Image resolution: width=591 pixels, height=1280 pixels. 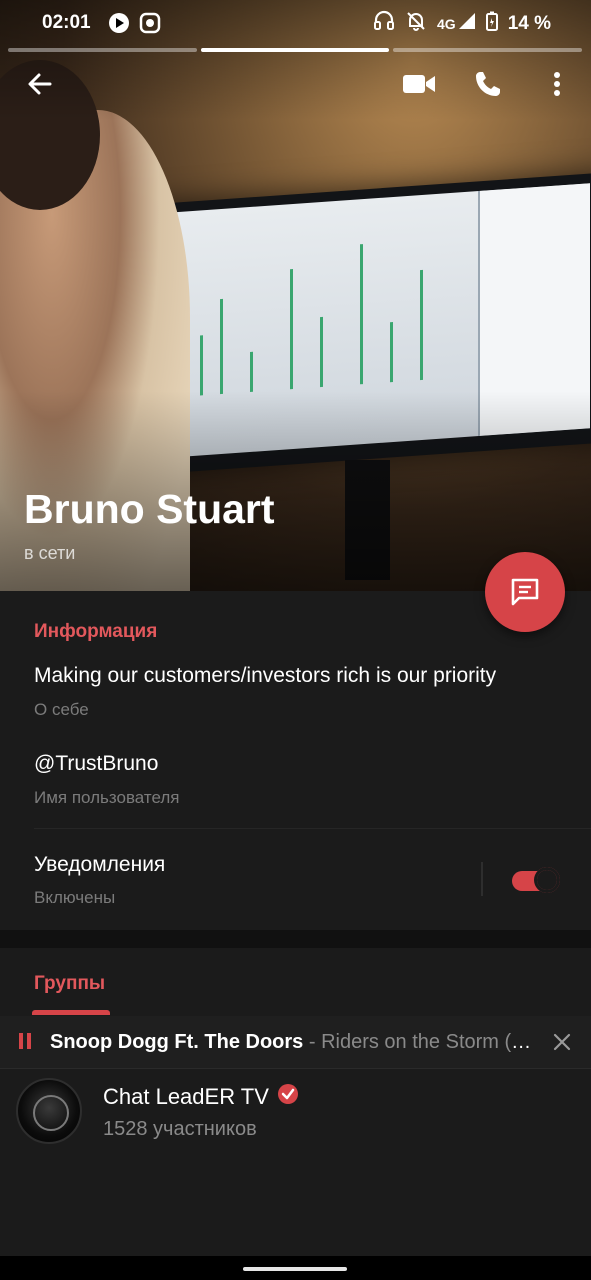 What do you see at coordinates (66, 22) in the screenshot?
I see `status-time: 02:01` at bounding box center [66, 22].